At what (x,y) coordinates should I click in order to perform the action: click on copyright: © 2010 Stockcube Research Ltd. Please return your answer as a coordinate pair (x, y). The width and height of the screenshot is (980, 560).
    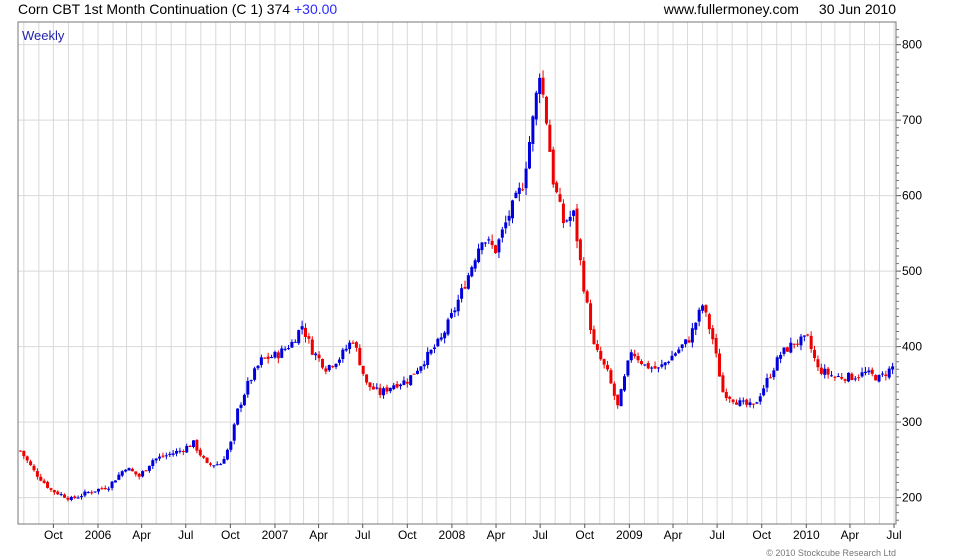
    Looking at the image, I should click on (831, 553).